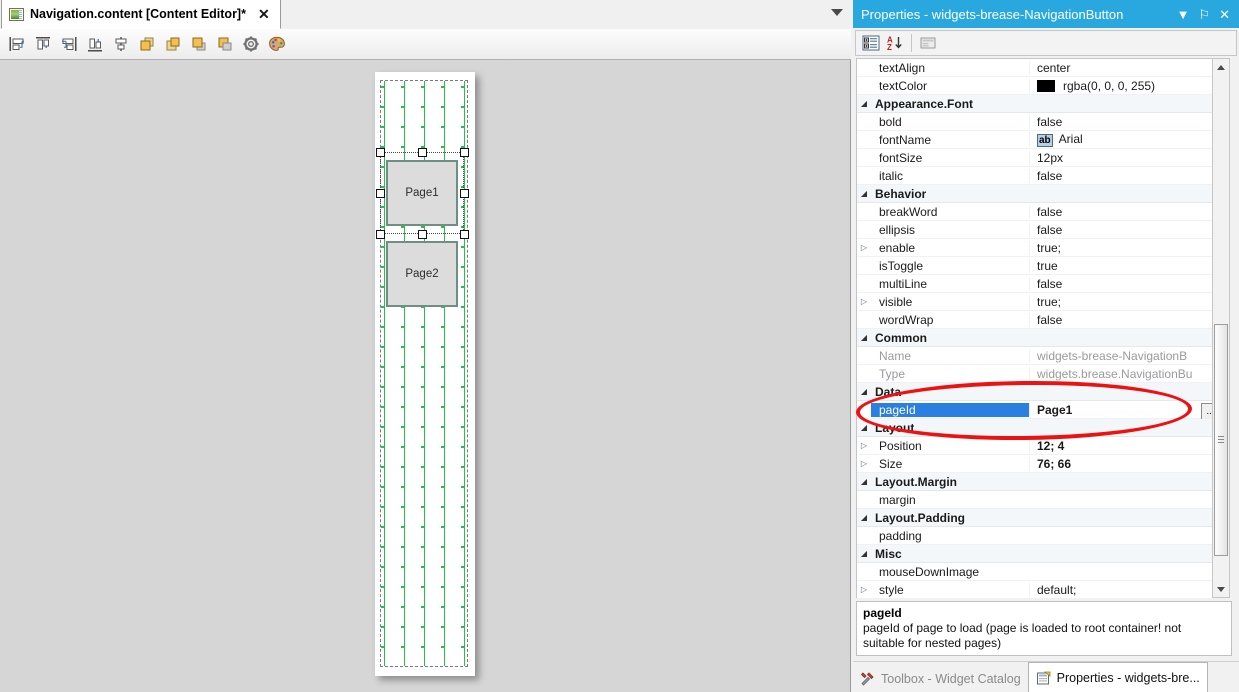  I want to click on editor-tab-navigation-content: Navigation.content [Content Editor]* ✕, so click(141, 14).